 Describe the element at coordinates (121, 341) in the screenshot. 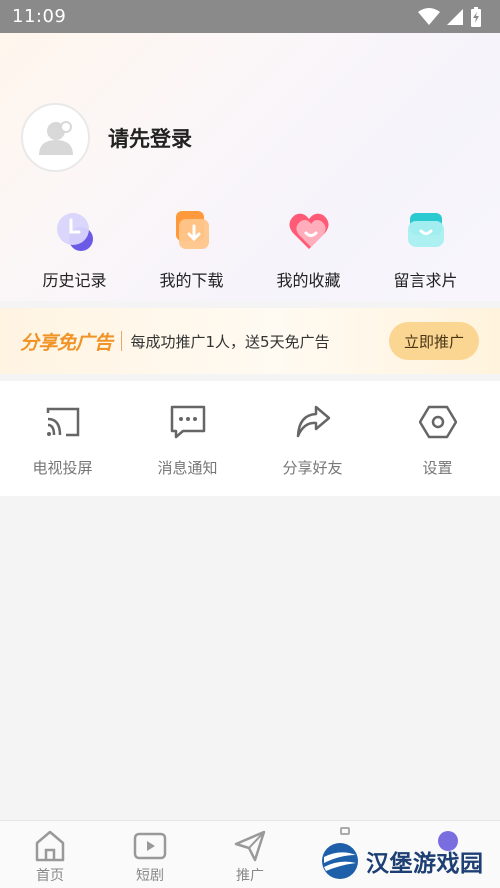

I see `promo-divider` at that location.